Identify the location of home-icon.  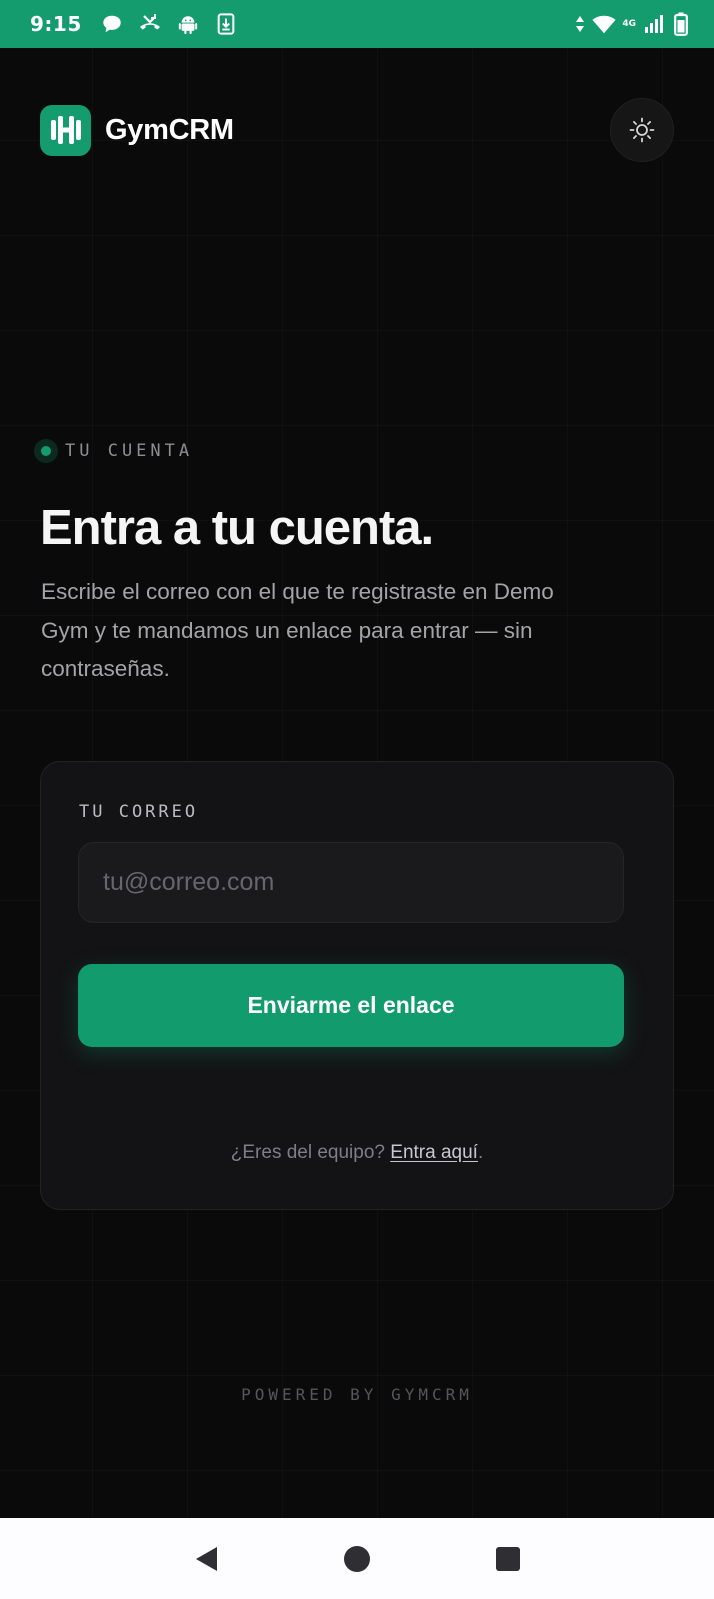
(357, 1559).